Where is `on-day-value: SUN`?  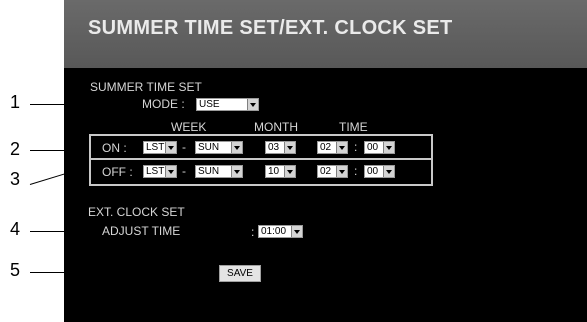 on-day-value: SUN is located at coordinates (209, 147).